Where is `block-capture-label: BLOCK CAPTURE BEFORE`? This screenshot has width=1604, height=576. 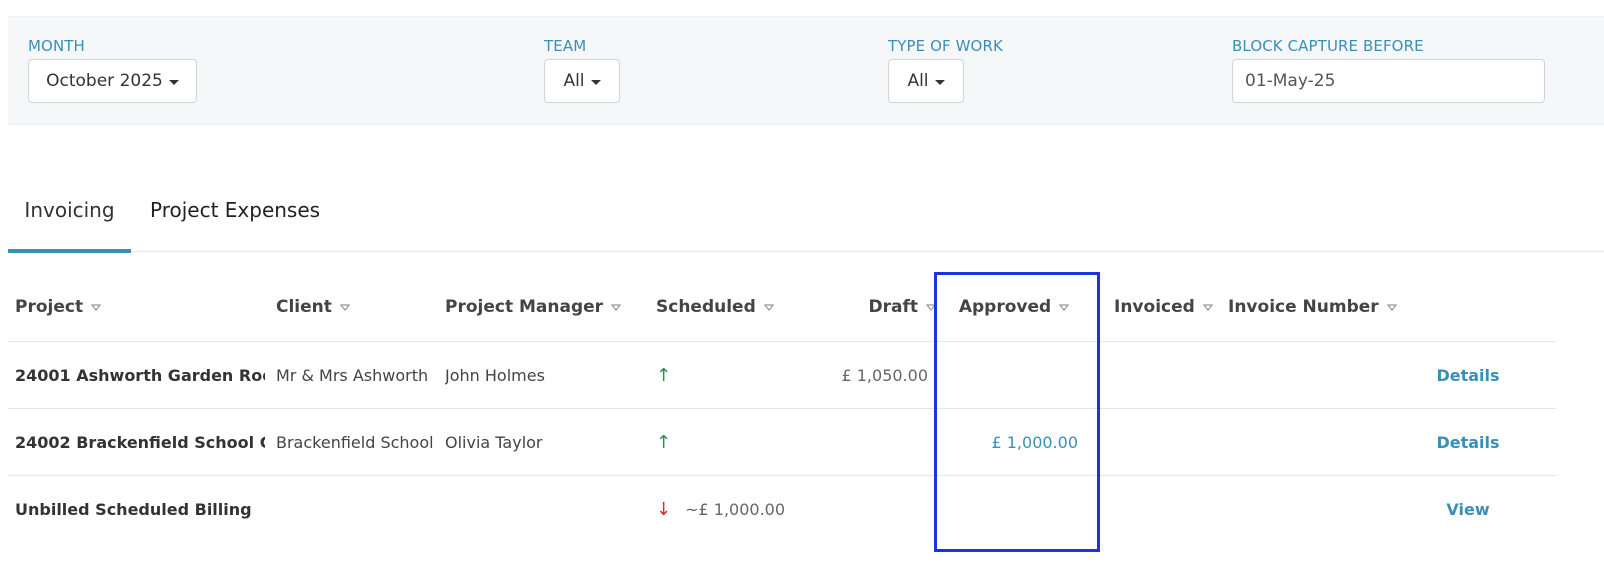 block-capture-label: BLOCK CAPTURE BEFORE is located at coordinates (1328, 46).